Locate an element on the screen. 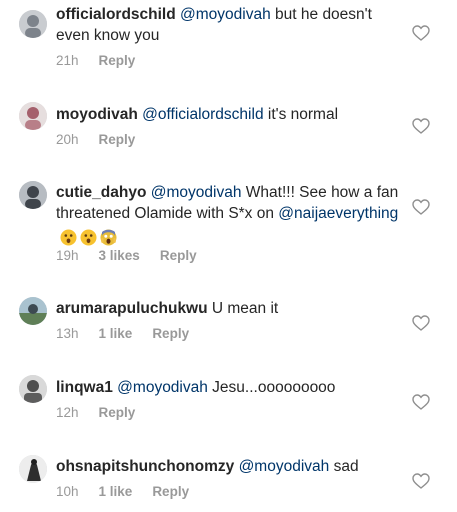 This screenshot has height=512, width=457. comment-time: 10h is located at coordinates (67, 491).